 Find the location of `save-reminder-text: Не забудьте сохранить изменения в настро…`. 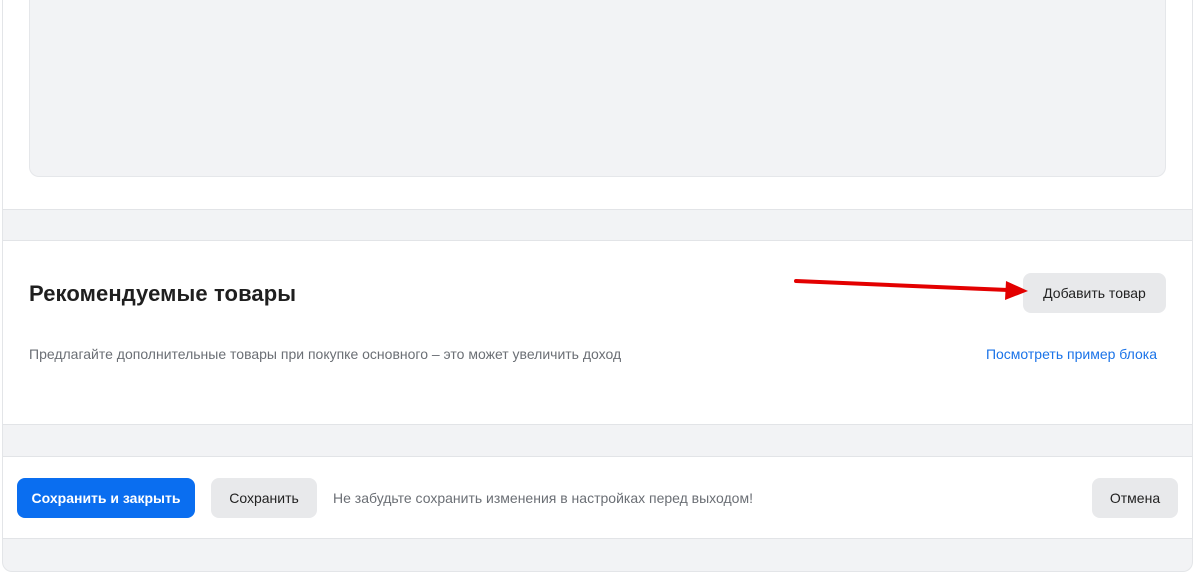

save-reminder-text: Не забудьте сохранить изменения в настро… is located at coordinates (543, 498).